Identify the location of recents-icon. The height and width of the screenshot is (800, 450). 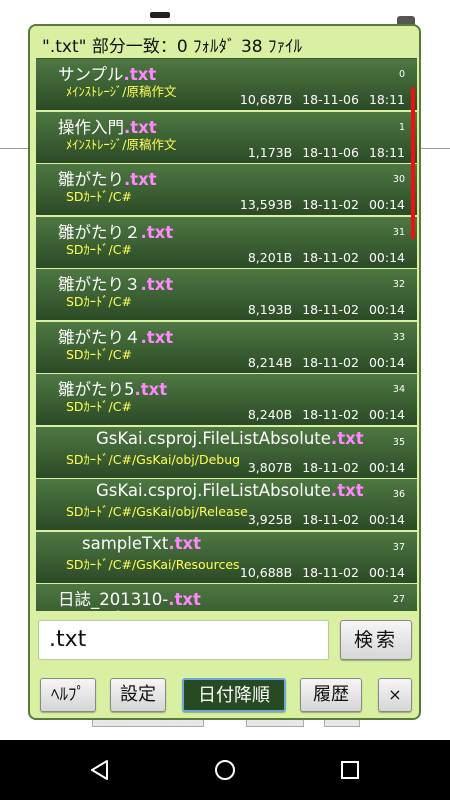
(350, 770).